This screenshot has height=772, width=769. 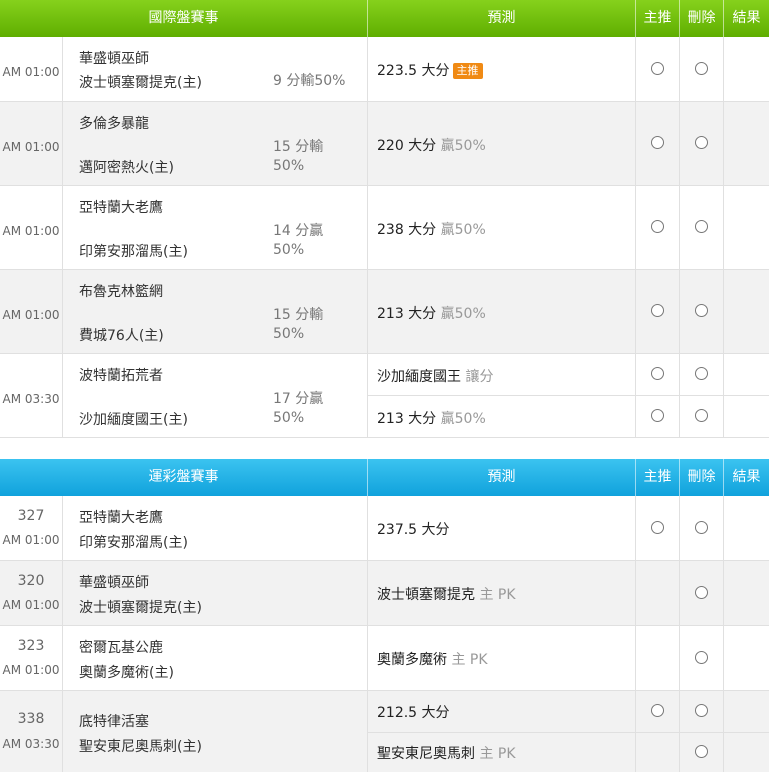 What do you see at coordinates (215, 227) in the screenshot?
I see `match-cell: 亞特蘭大老鷹 印第安那溜馬(主) 14 分贏 50%` at bounding box center [215, 227].